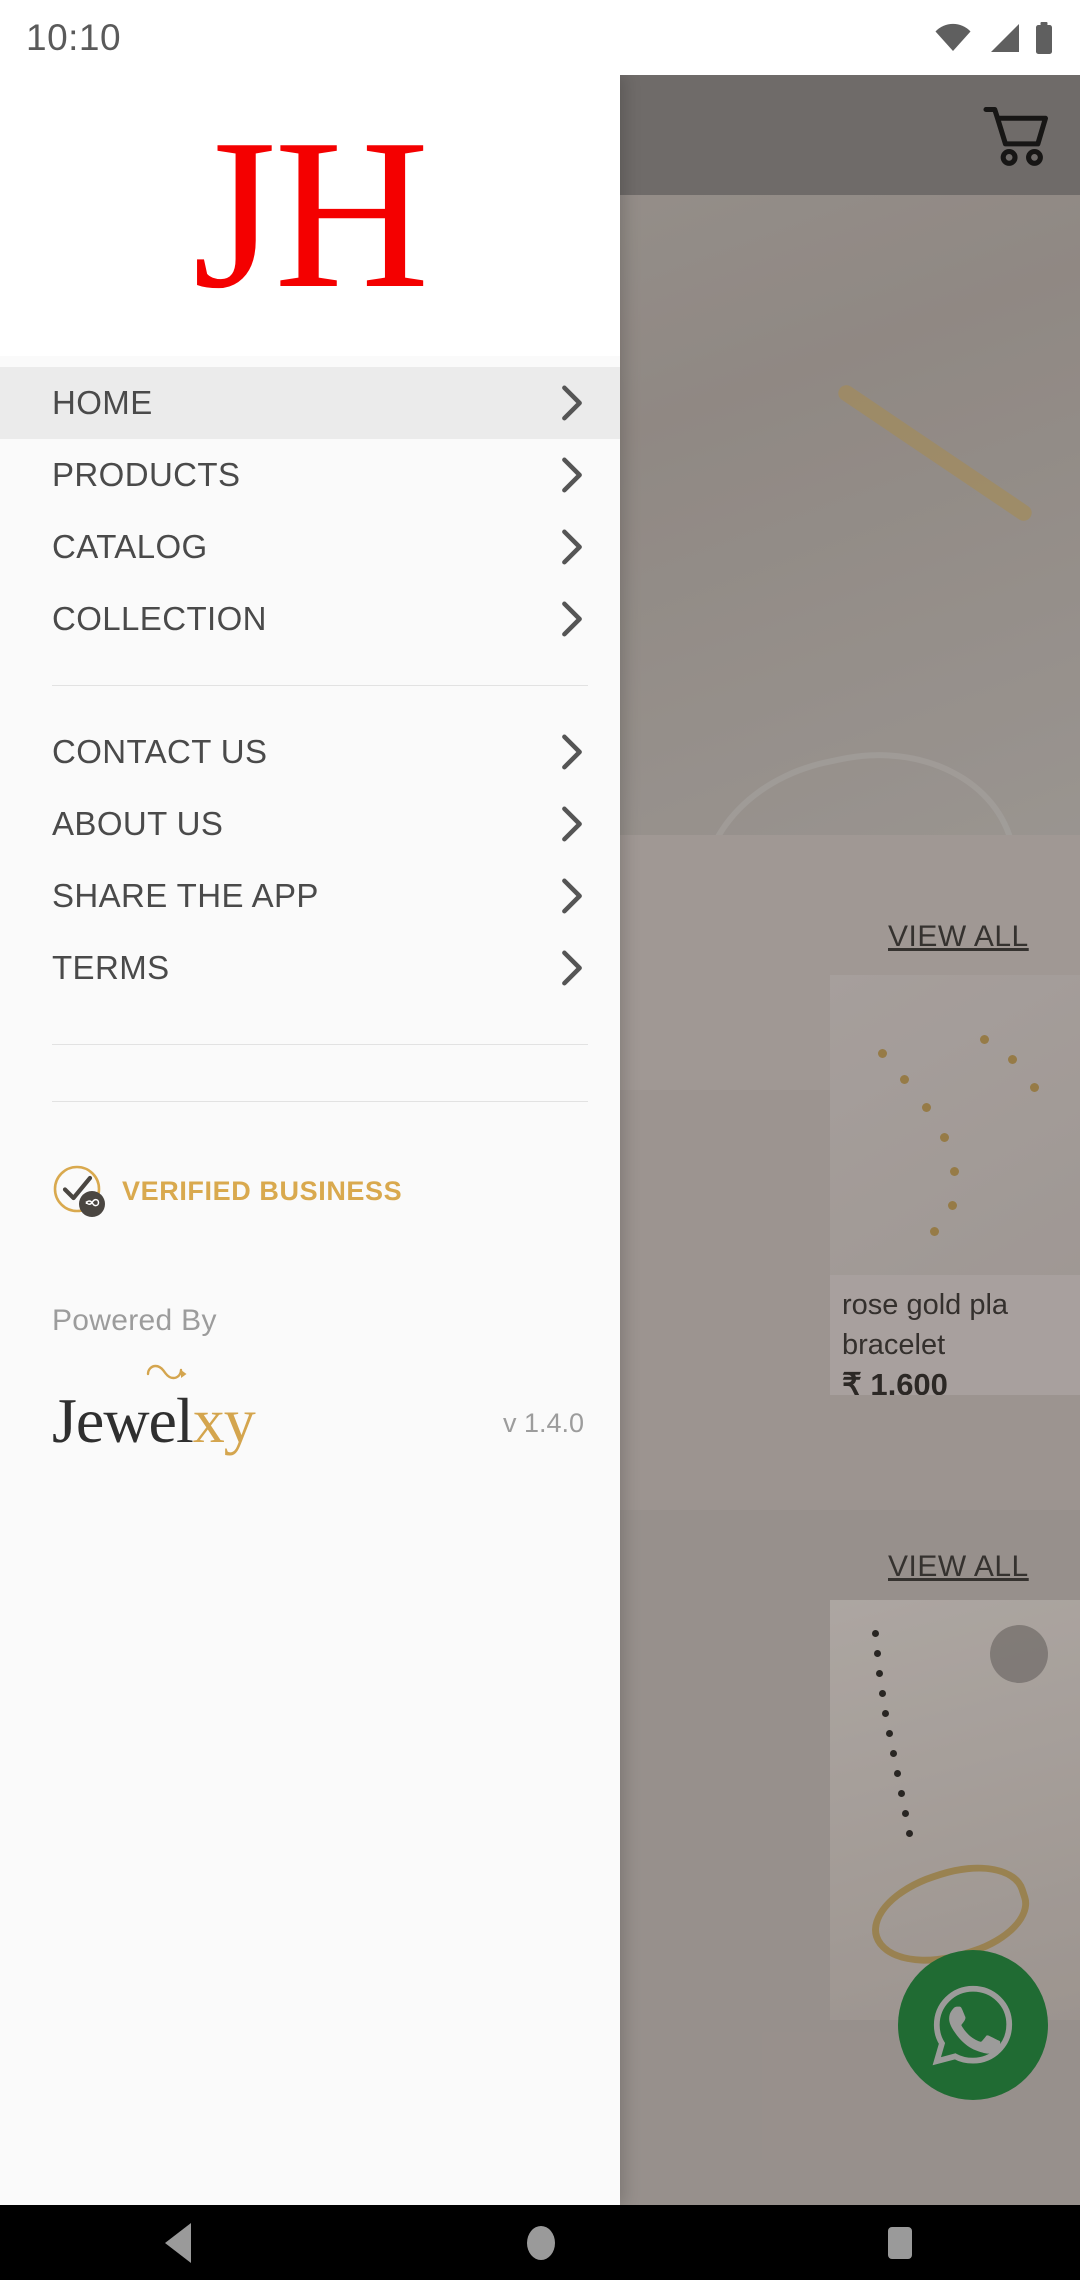 Image resolution: width=1080 pixels, height=2280 pixels. What do you see at coordinates (79, 1191) in the screenshot?
I see `verified-check-infinity-icon` at bounding box center [79, 1191].